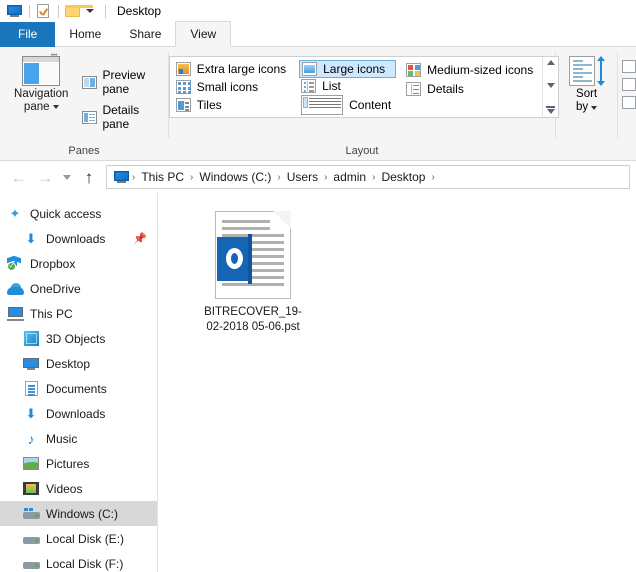  I want to click on breadcrumb-item-desktop: Desktop, so click(403, 177).